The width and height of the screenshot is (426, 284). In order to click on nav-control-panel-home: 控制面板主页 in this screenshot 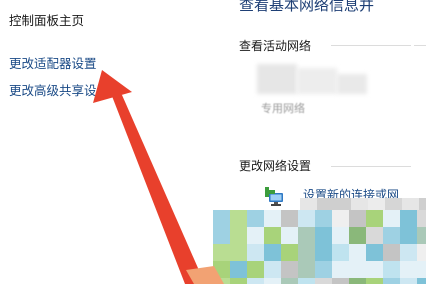, I will do `click(46, 19)`.